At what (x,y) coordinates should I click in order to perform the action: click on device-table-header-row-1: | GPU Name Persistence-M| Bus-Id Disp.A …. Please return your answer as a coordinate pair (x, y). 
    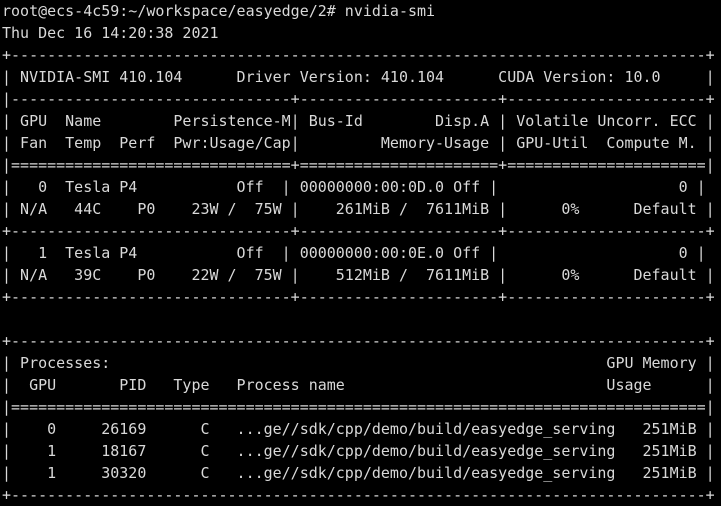
    Looking at the image, I should click on (358, 121).